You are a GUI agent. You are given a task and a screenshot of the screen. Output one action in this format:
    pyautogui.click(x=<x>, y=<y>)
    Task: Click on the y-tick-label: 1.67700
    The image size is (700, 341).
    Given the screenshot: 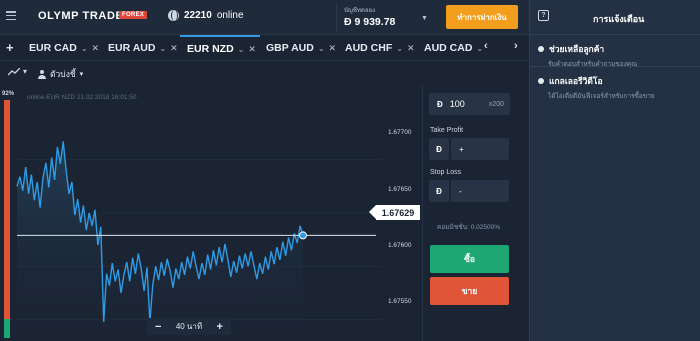 What is the action you would take?
    pyautogui.click(x=400, y=132)
    